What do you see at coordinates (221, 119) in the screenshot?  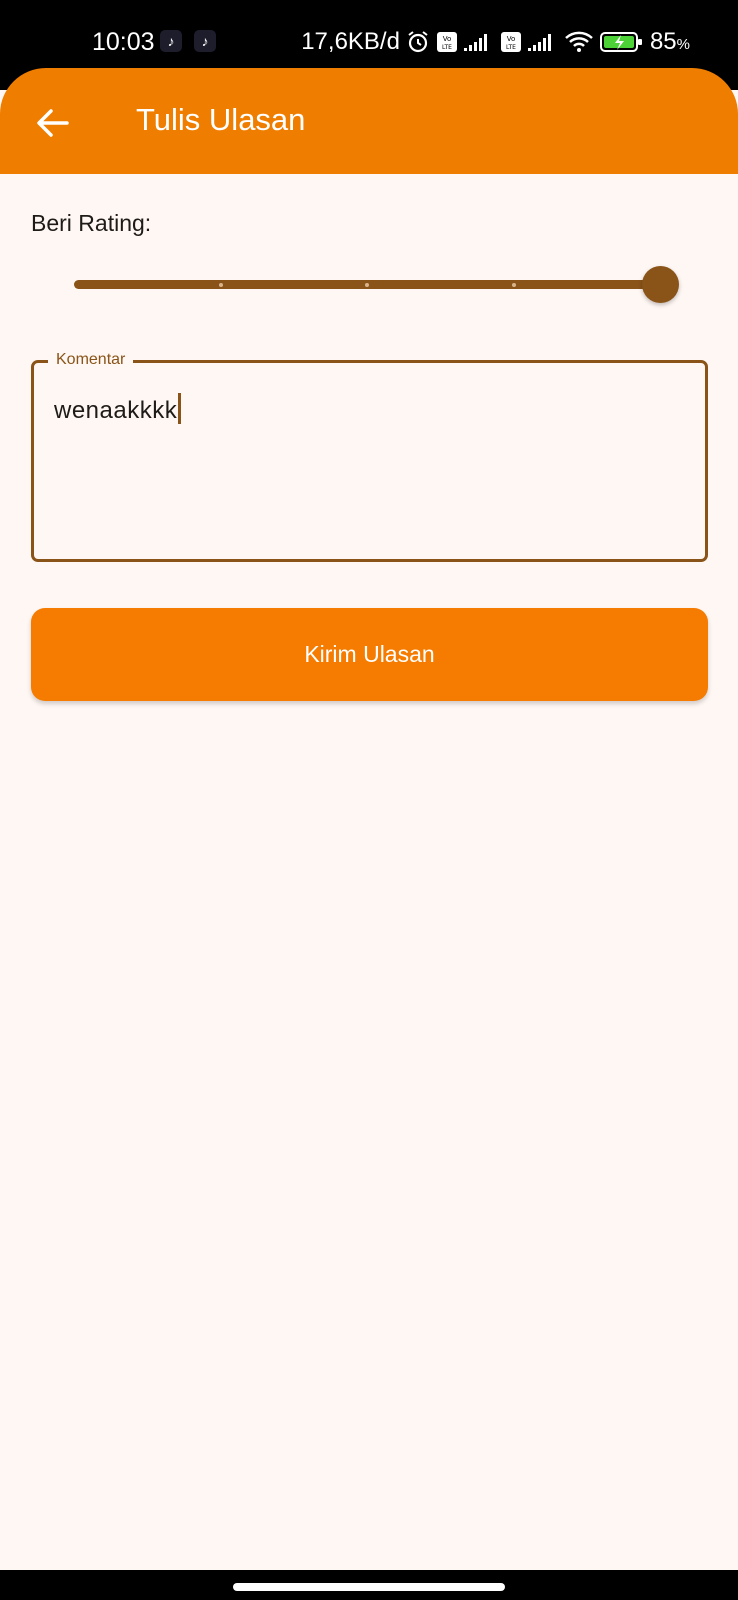 I see `page-title: Tulis Ulasan` at bounding box center [221, 119].